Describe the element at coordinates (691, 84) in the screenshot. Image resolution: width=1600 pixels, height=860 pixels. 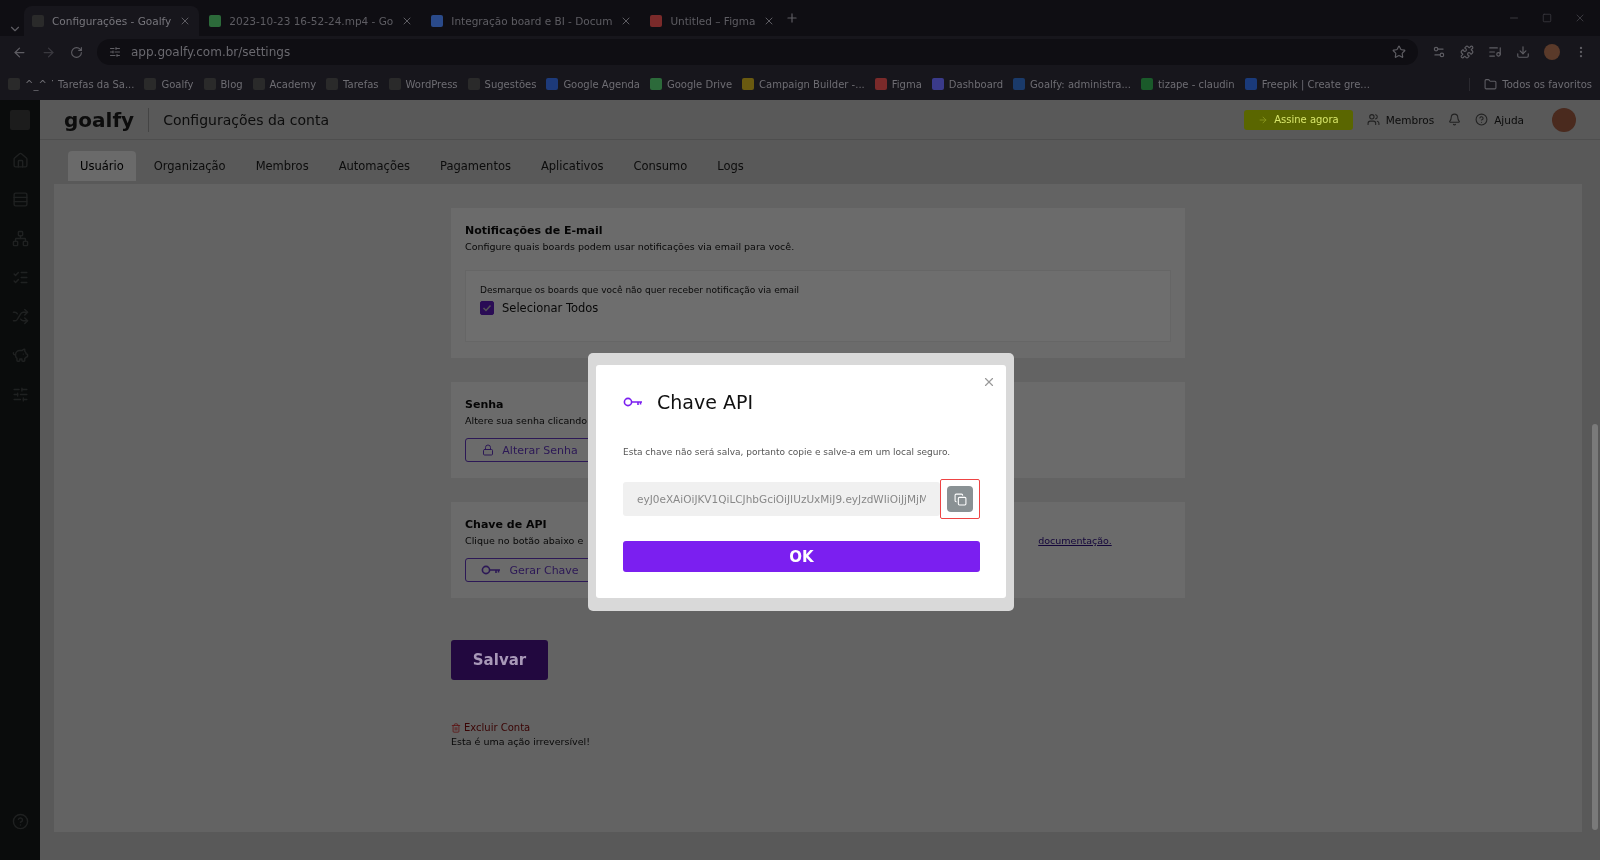
I see `bookmark: Google Drive` at that location.